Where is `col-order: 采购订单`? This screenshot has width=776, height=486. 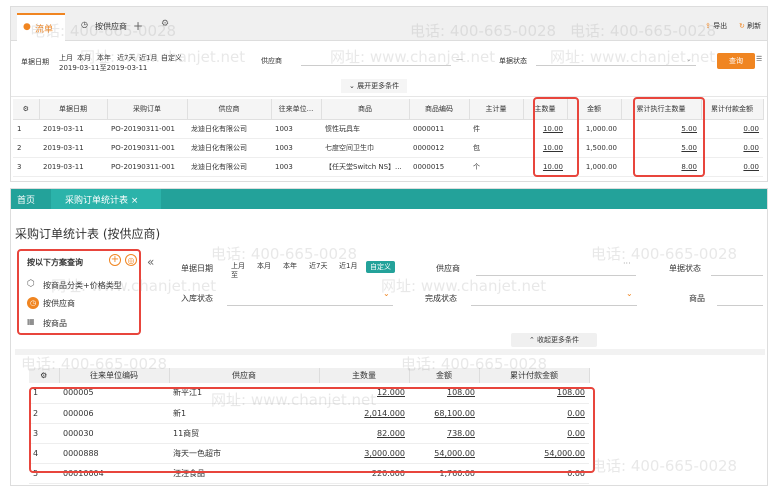
col-order: 采购订单 is located at coordinates (147, 109).